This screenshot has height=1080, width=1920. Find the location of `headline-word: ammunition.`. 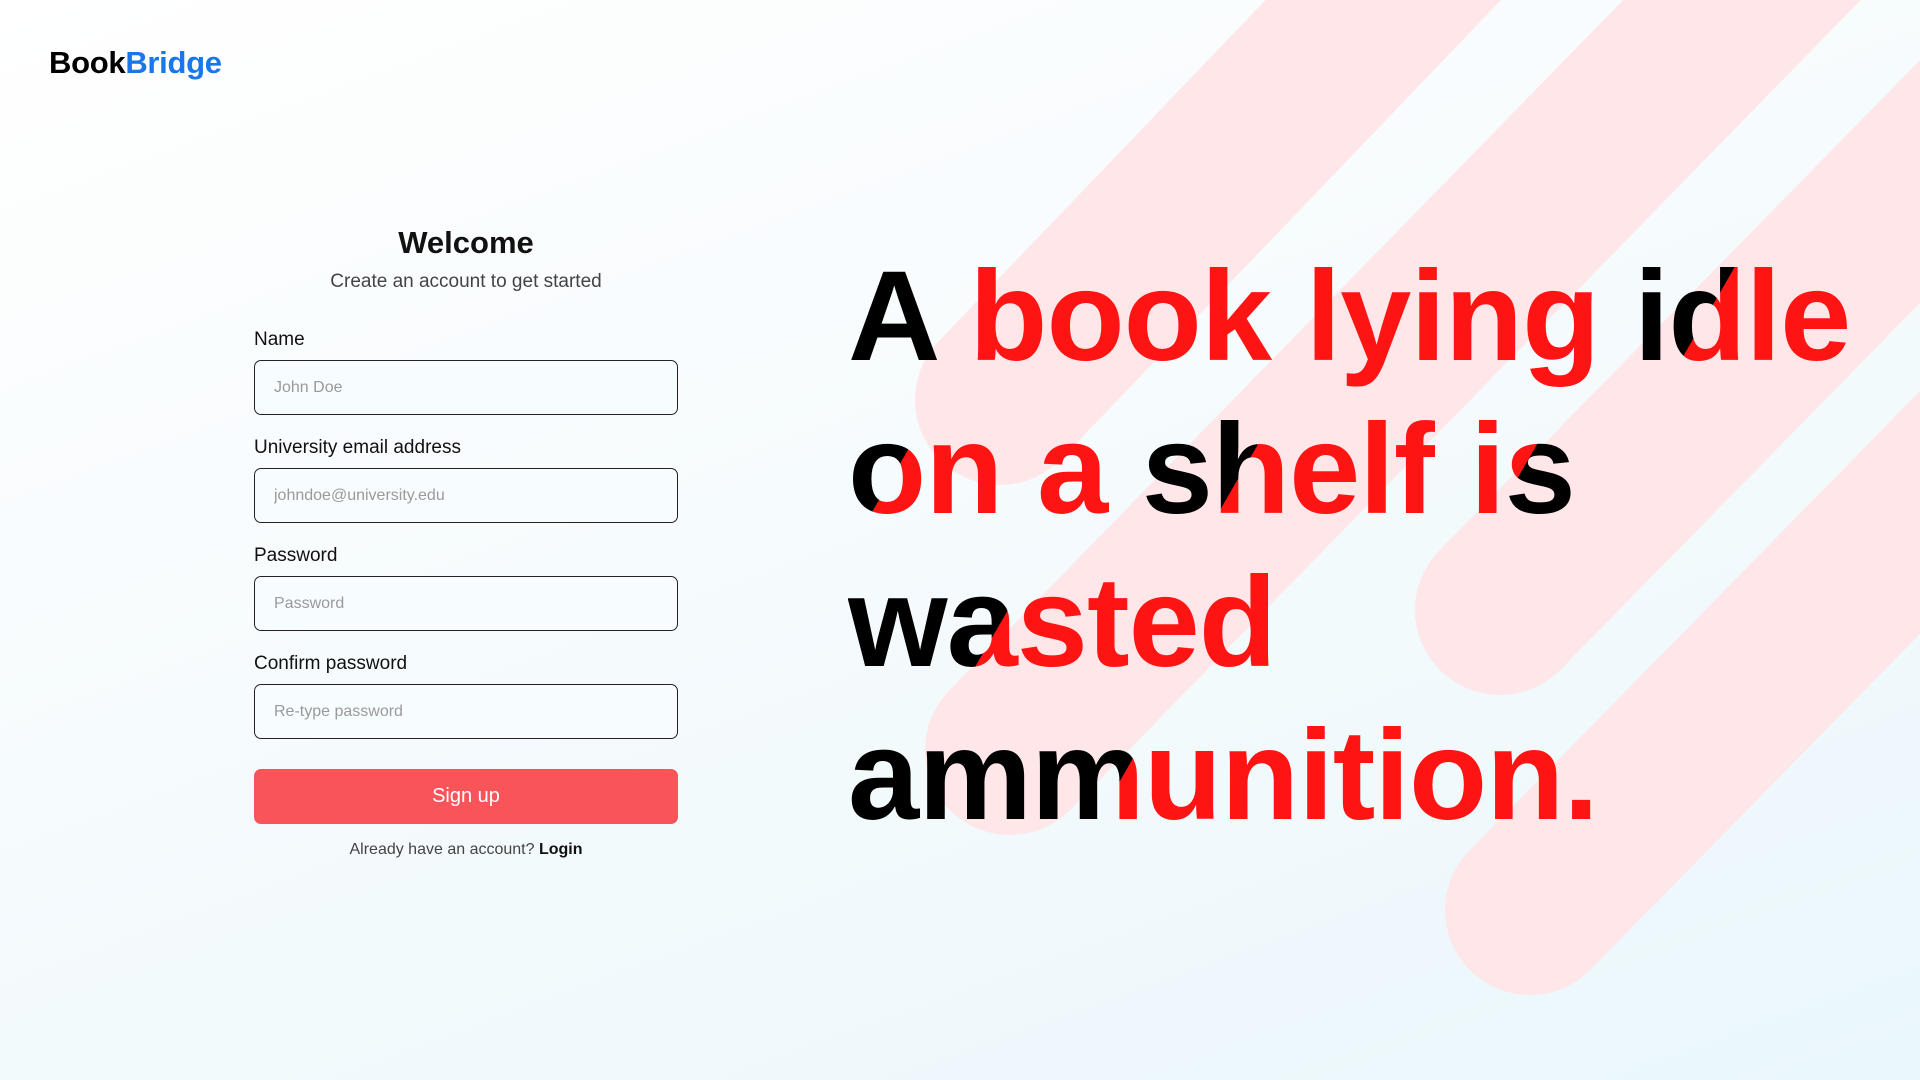

headline-word: ammunition. is located at coordinates (1223, 775).